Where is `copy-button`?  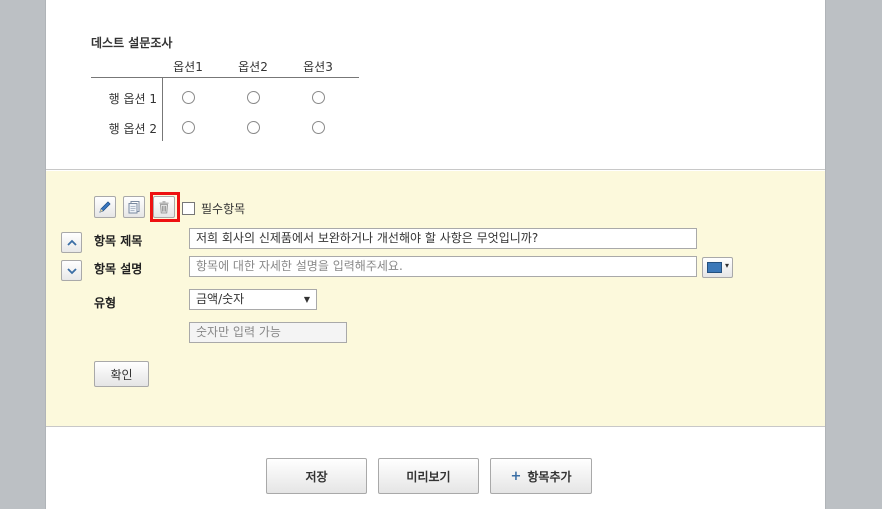
copy-button is located at coordinates (134, 207).